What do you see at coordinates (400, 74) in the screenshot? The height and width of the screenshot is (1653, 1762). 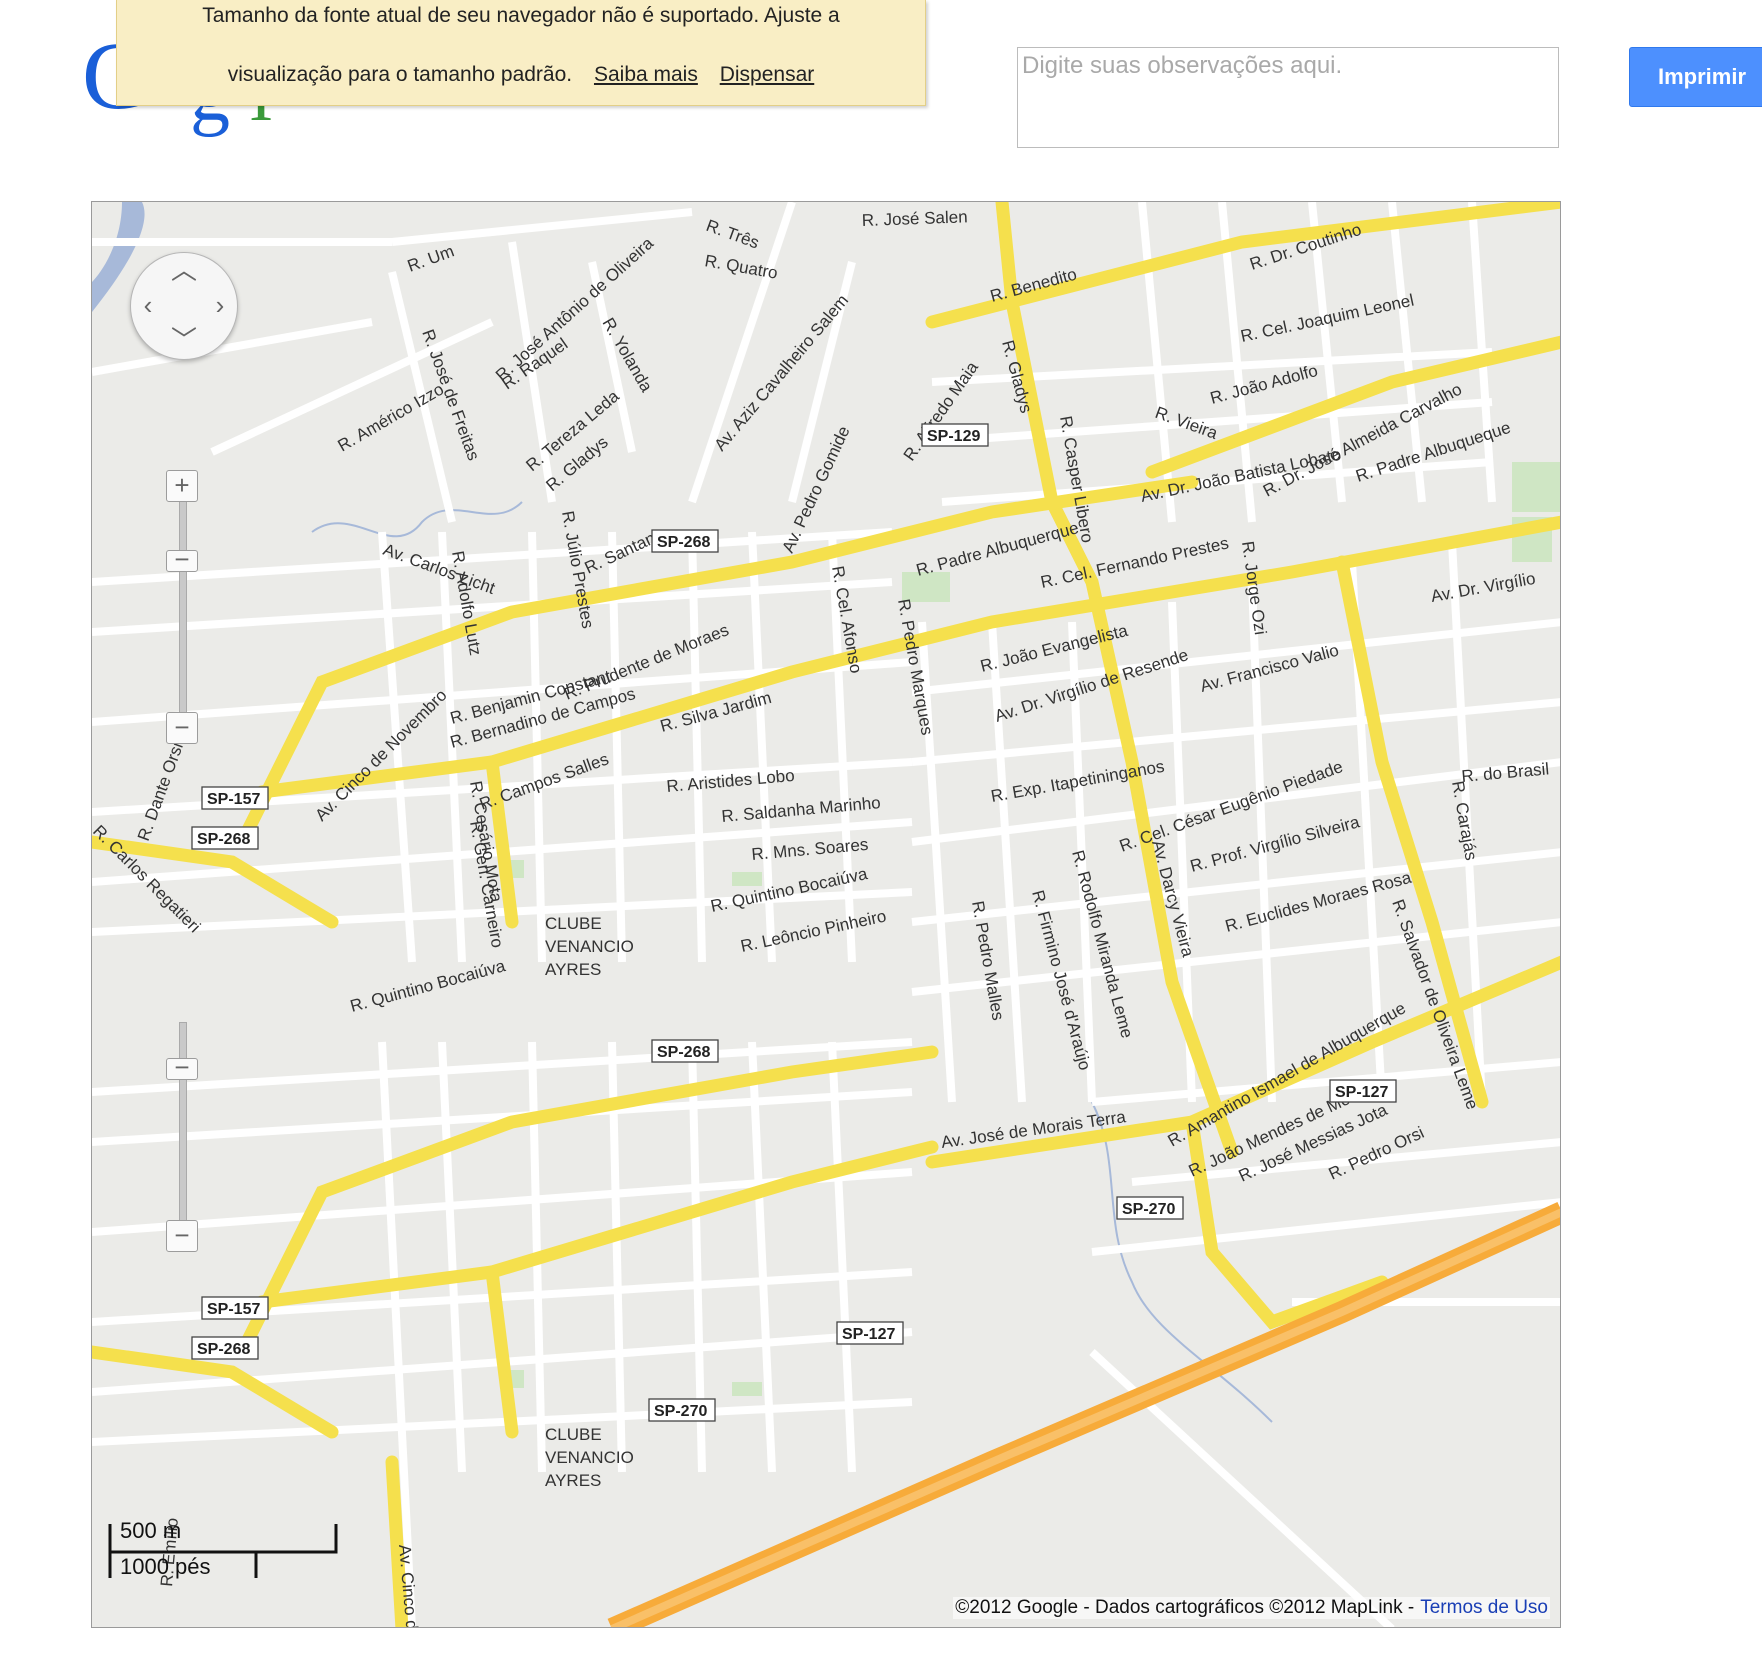 I see `notice-text: visualização para o tamanho padrão.` at bounding box center [400, 74].